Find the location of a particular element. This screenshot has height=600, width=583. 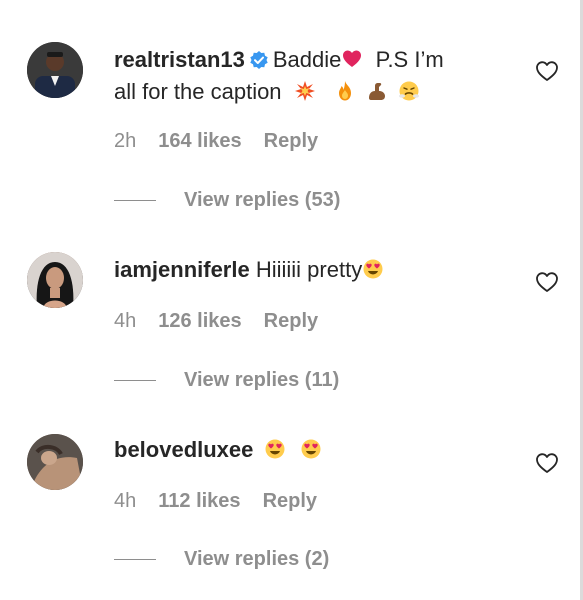

red-heart-icon is located at coordinates (352, 58).